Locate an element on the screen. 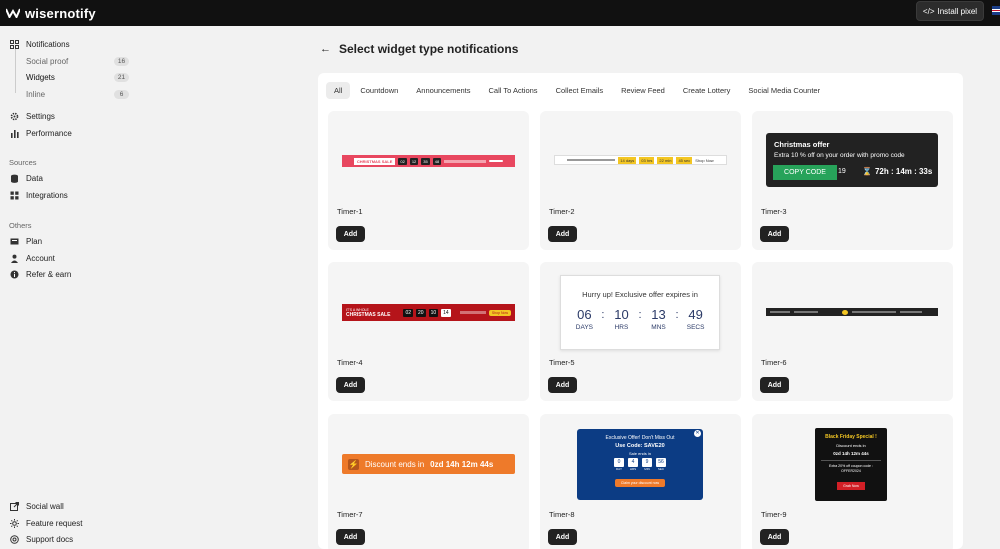  preview-unit: 56 SEC is located at coordinates (661, 464).